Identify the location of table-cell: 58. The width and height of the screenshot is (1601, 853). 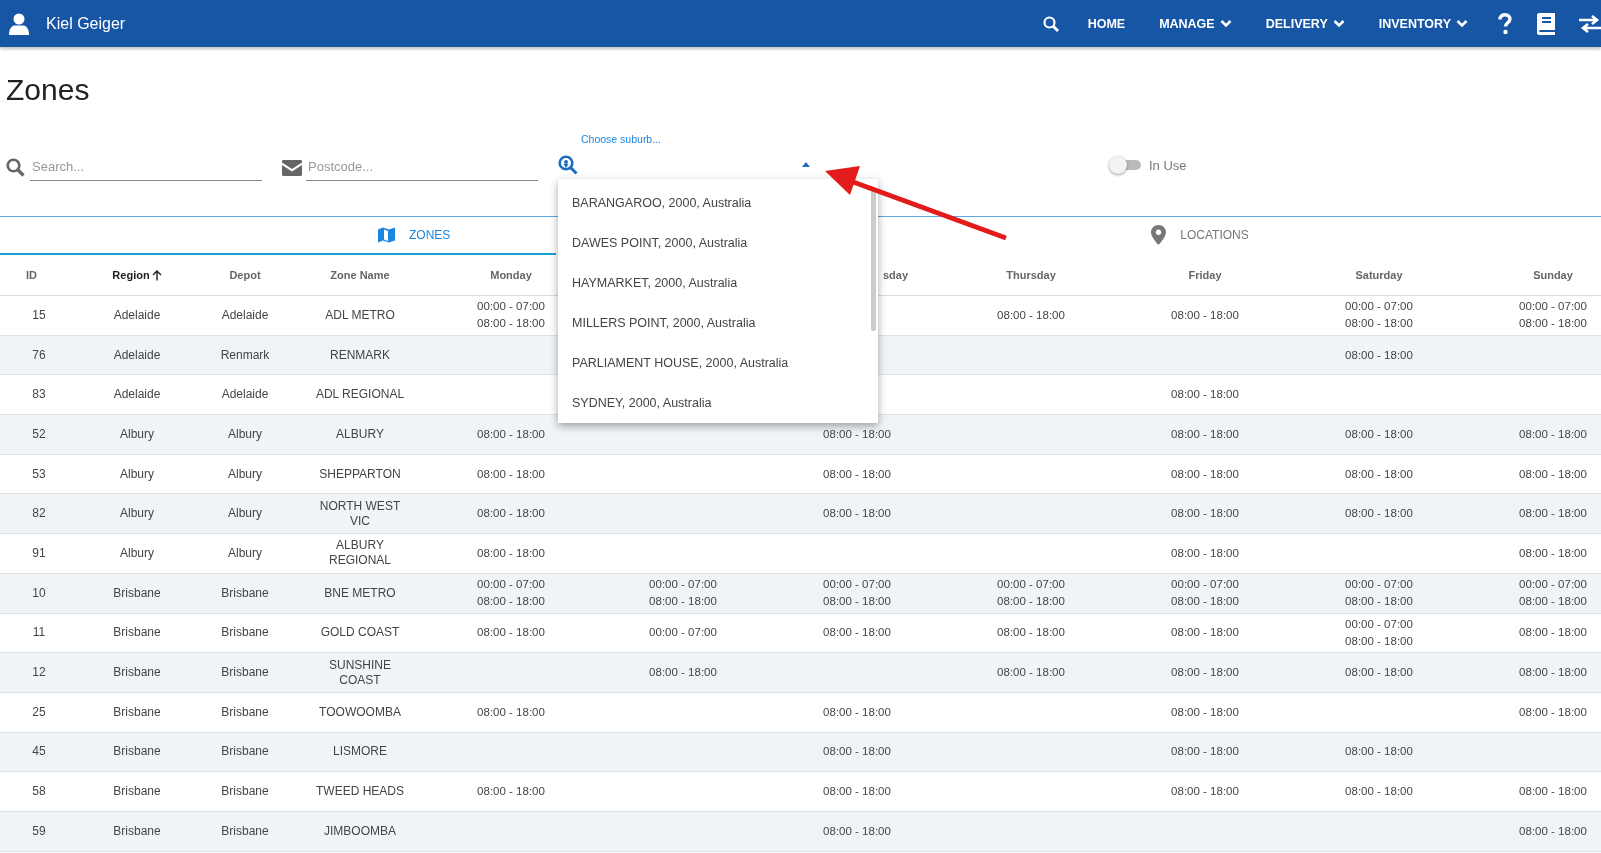
(39, 792).